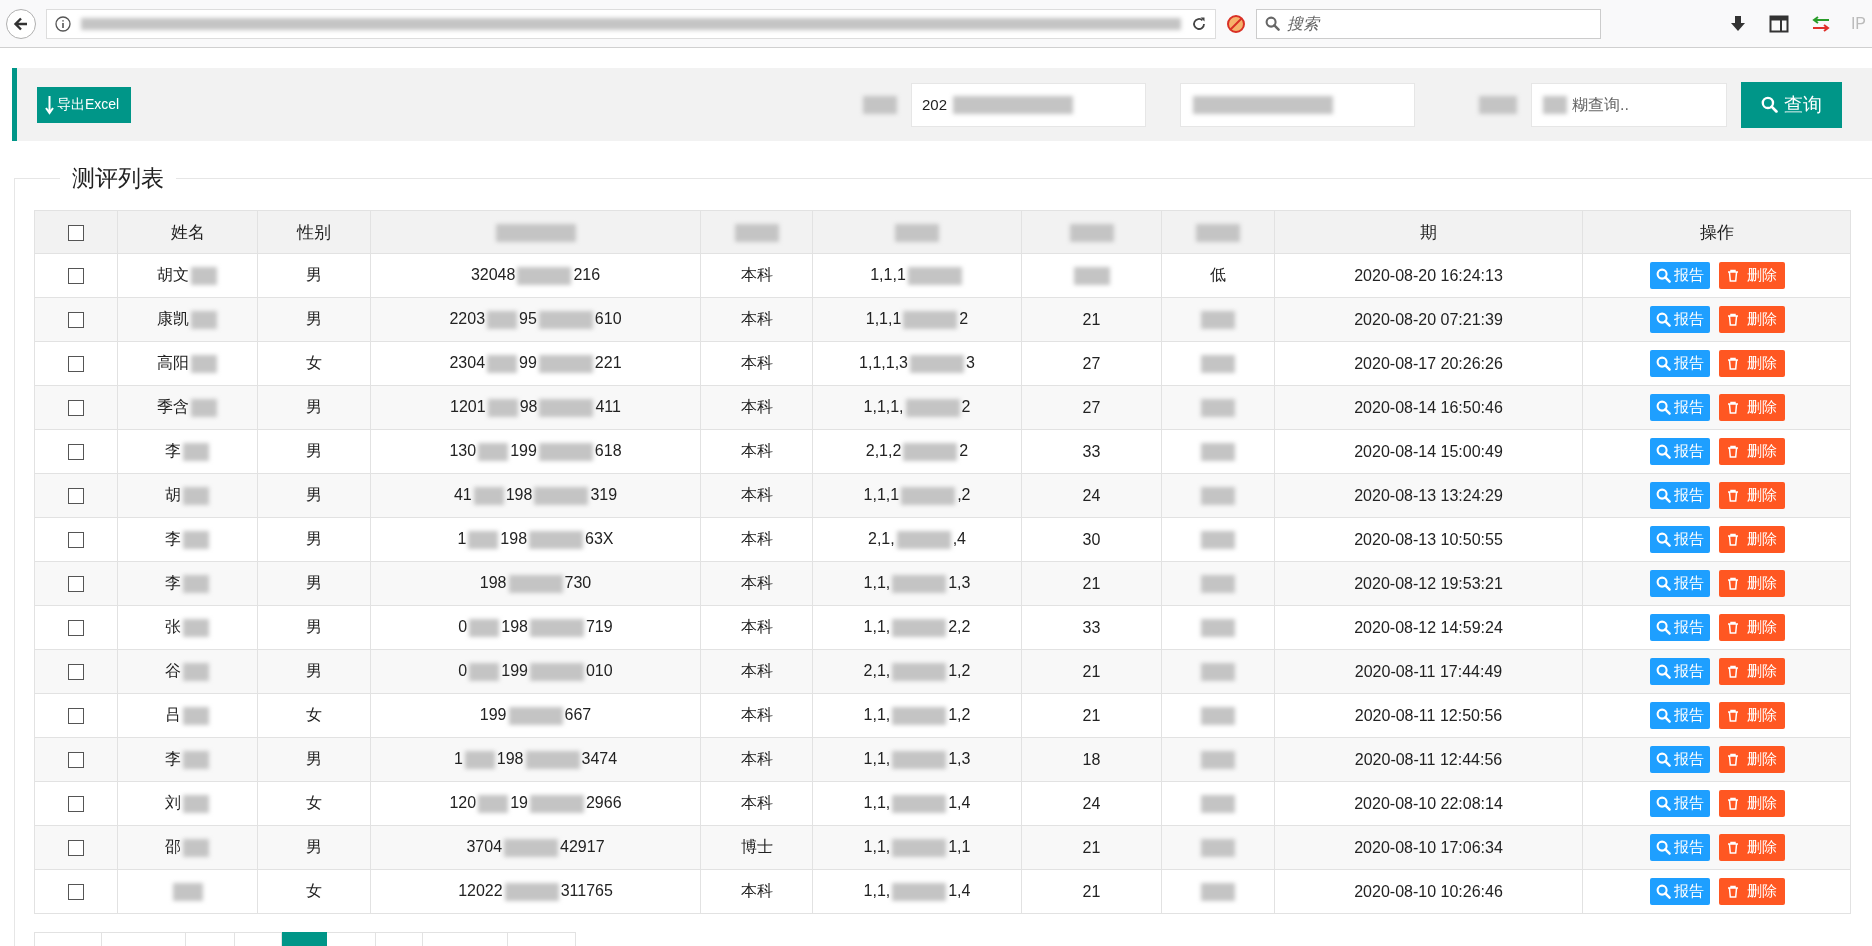 This screenshot has height=946, width=1872. Describe the element at coordinates (172, 274) in the screenshot. I see `table-cell: 胡文` at that location.